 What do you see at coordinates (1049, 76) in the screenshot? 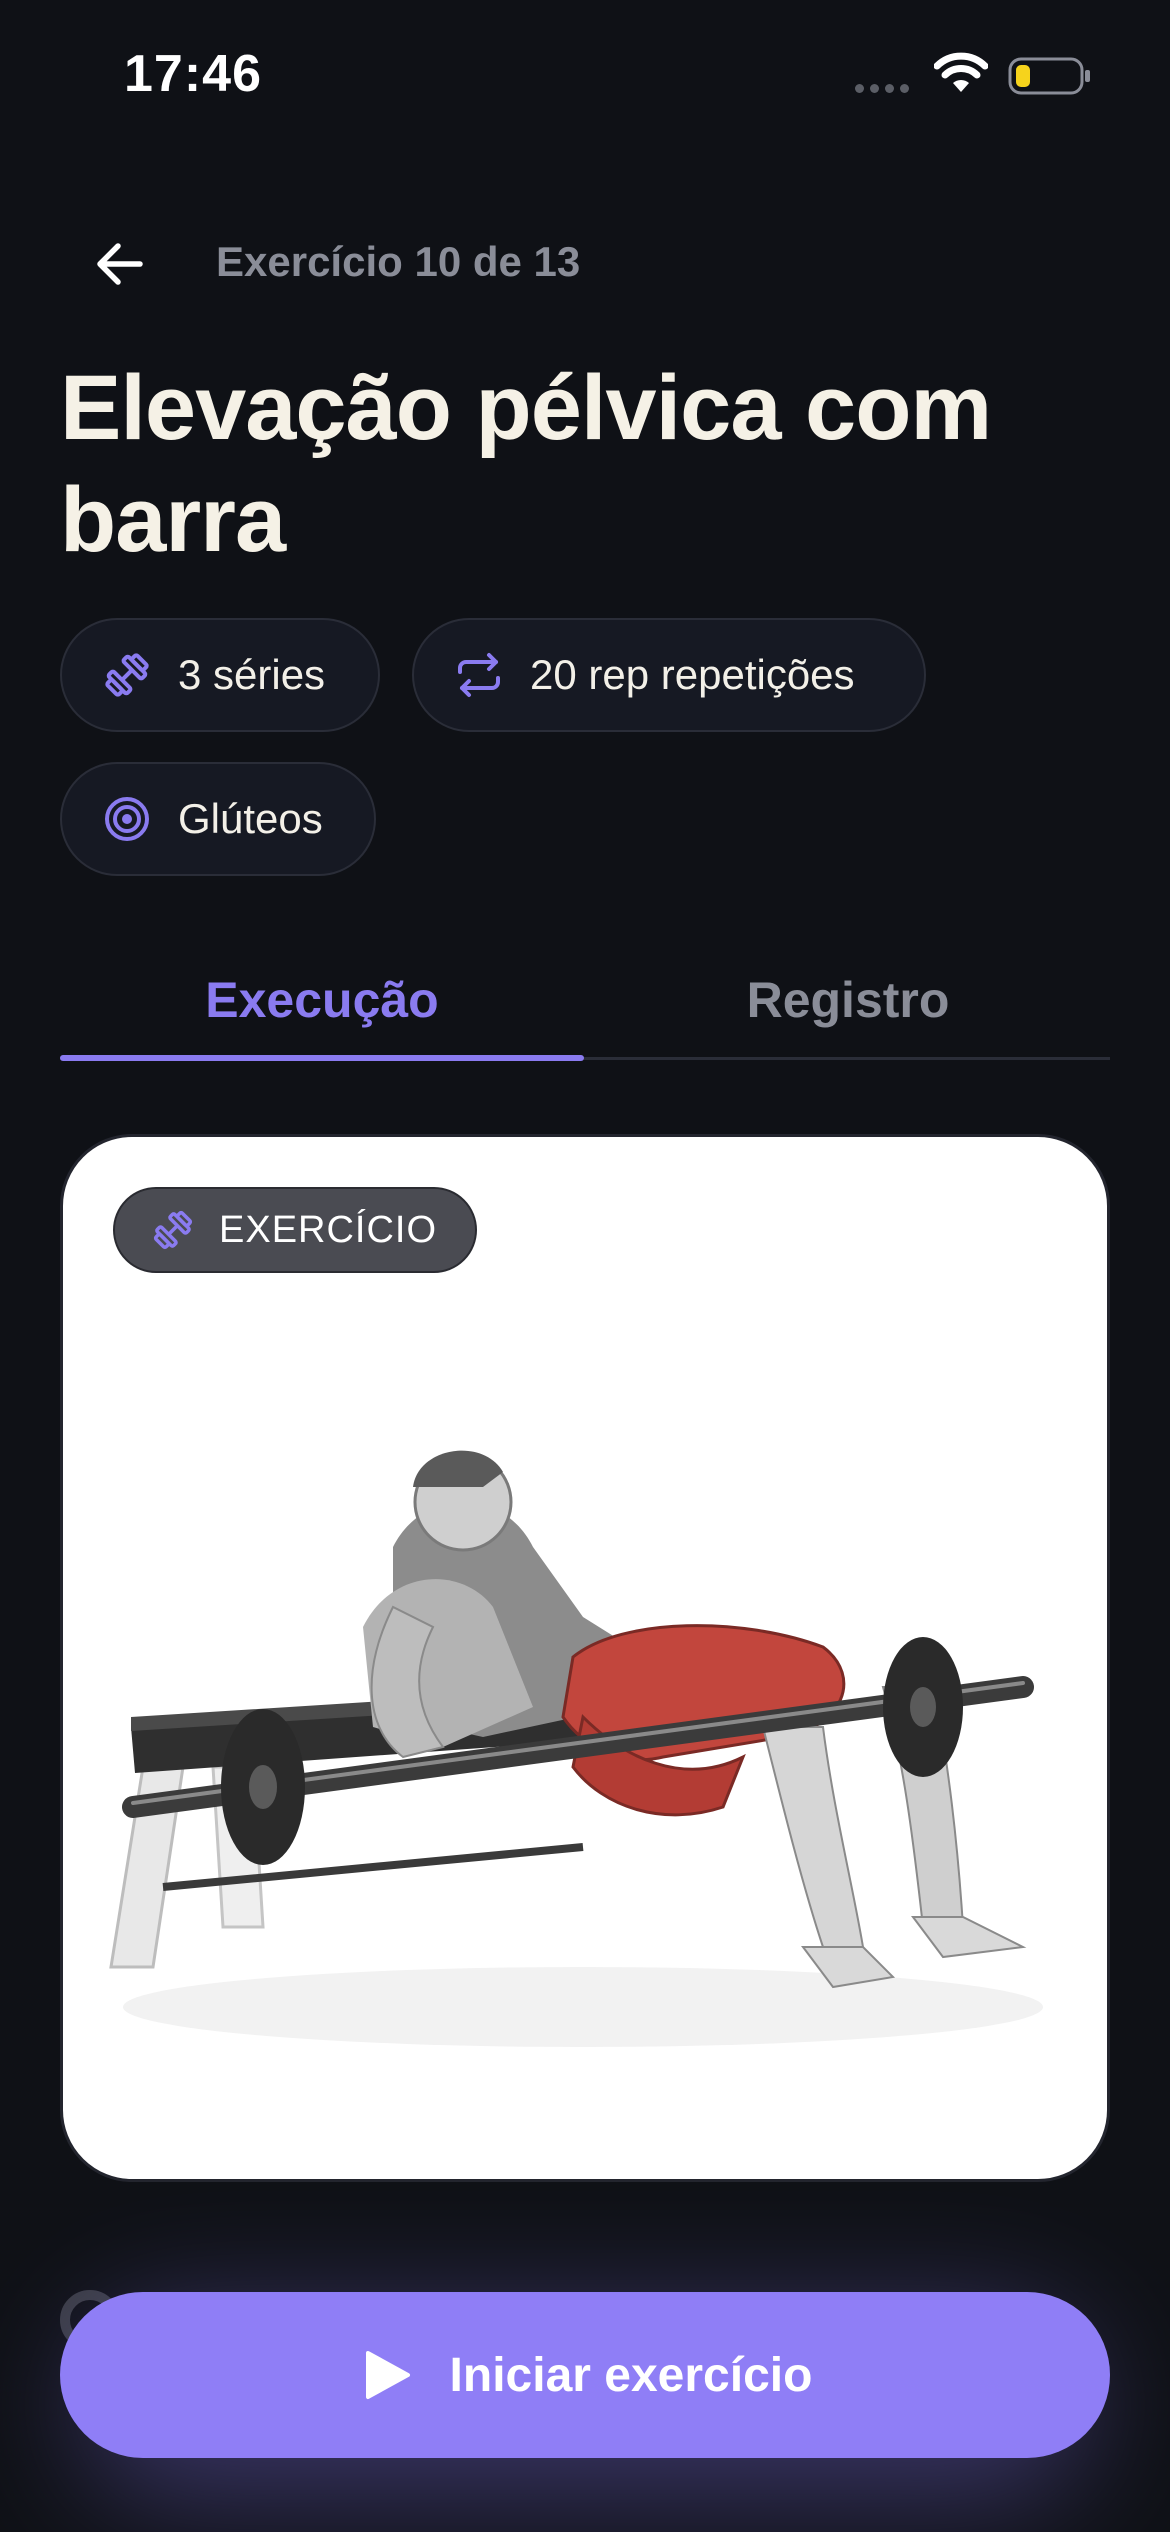
I see `battery-icon` at bounding box center [1049, 76].